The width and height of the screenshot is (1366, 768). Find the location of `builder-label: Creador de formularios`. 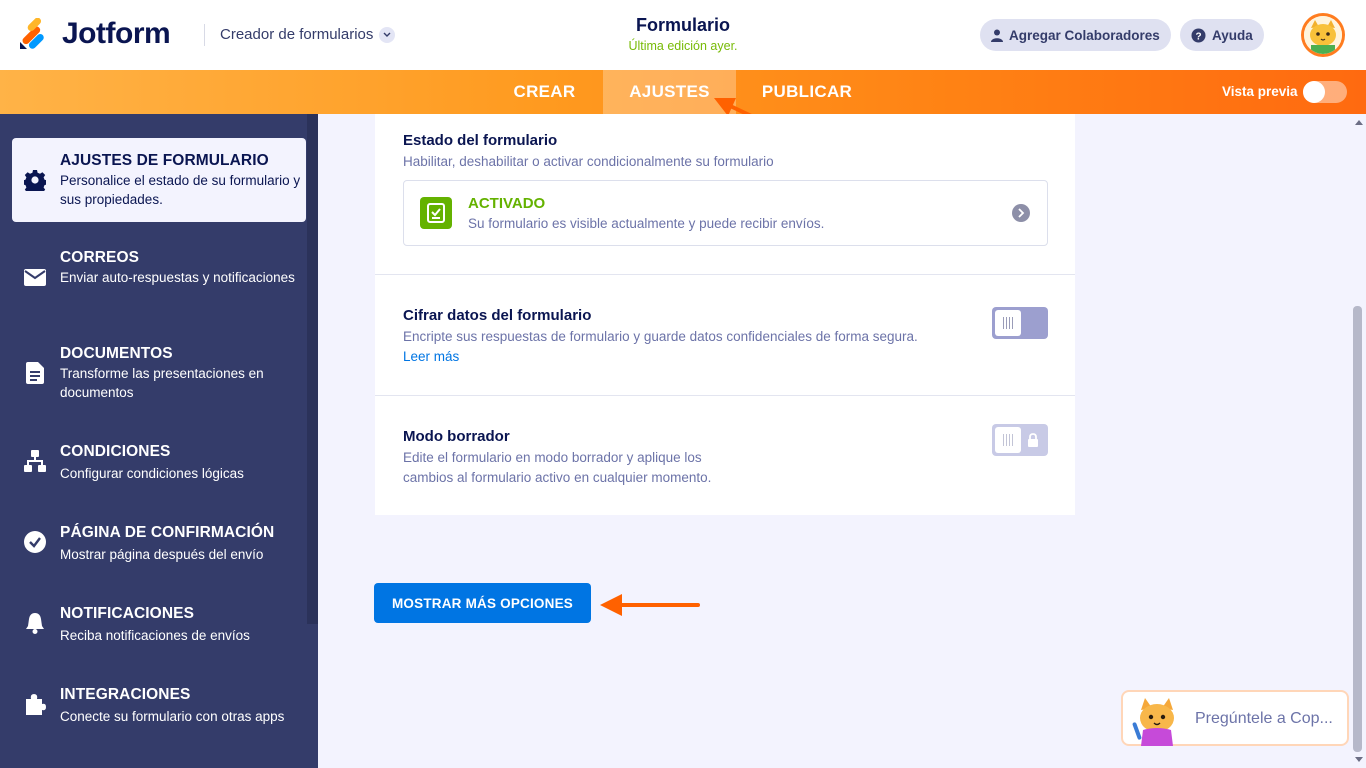

builder-label: Creador de formularios is located at coordinates (297, 34).